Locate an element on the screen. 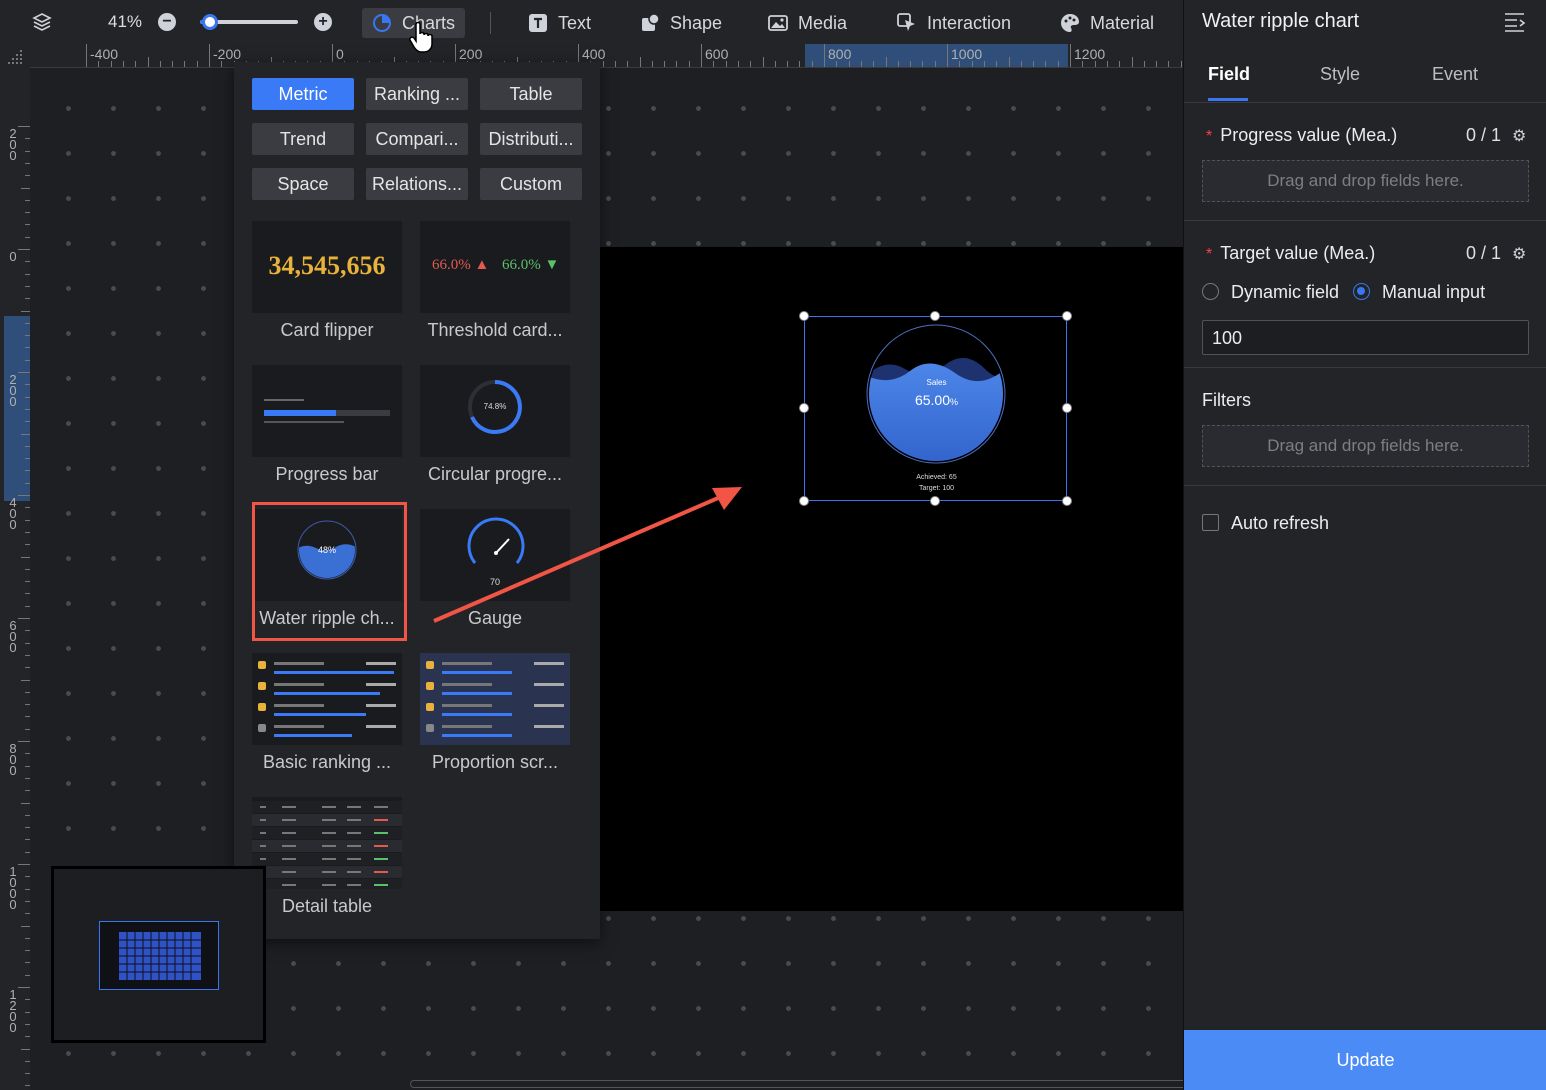 The width and height of the screenshot is (1546, 1090). tab-field: Field is located at coordinates (1229, 74).